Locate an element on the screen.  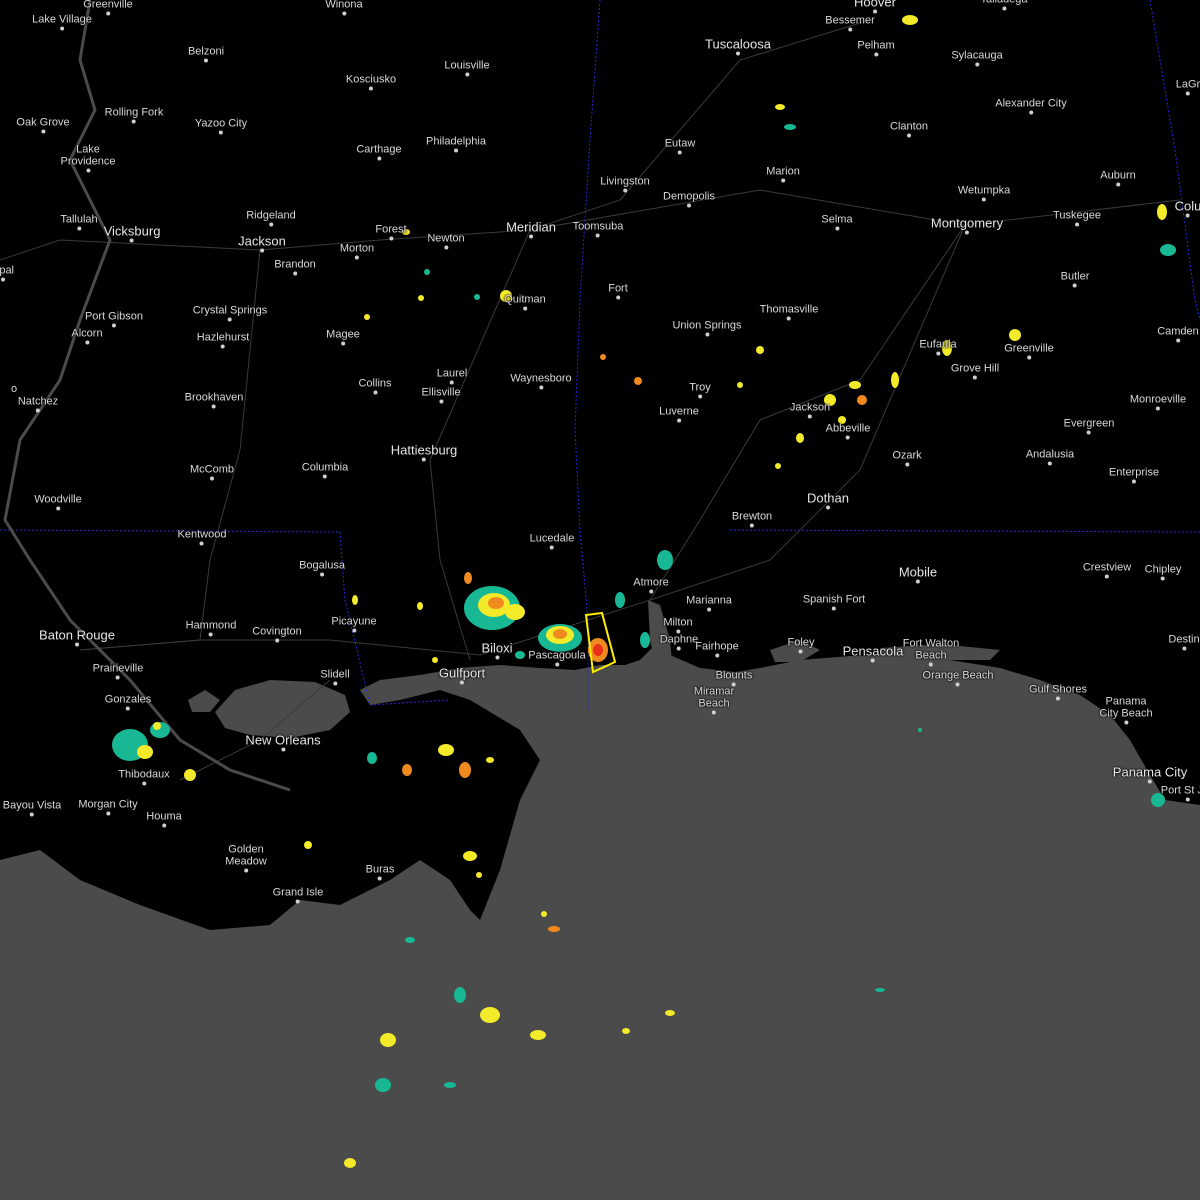
place-label: Greenville is located at coordinates (1029, 351).